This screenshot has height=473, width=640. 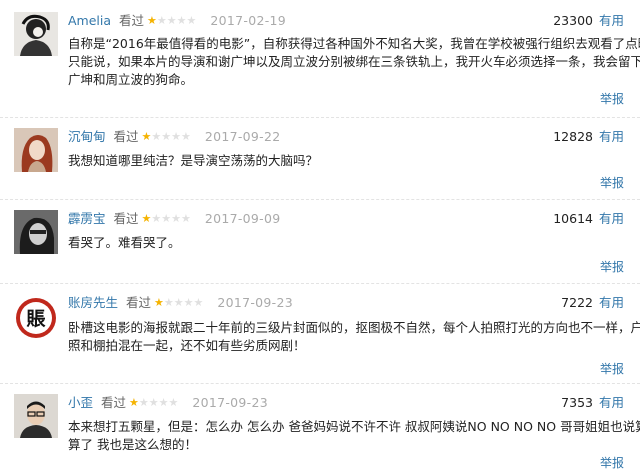 I want to click on vote-count: 10614, so click(x=573, y=218).